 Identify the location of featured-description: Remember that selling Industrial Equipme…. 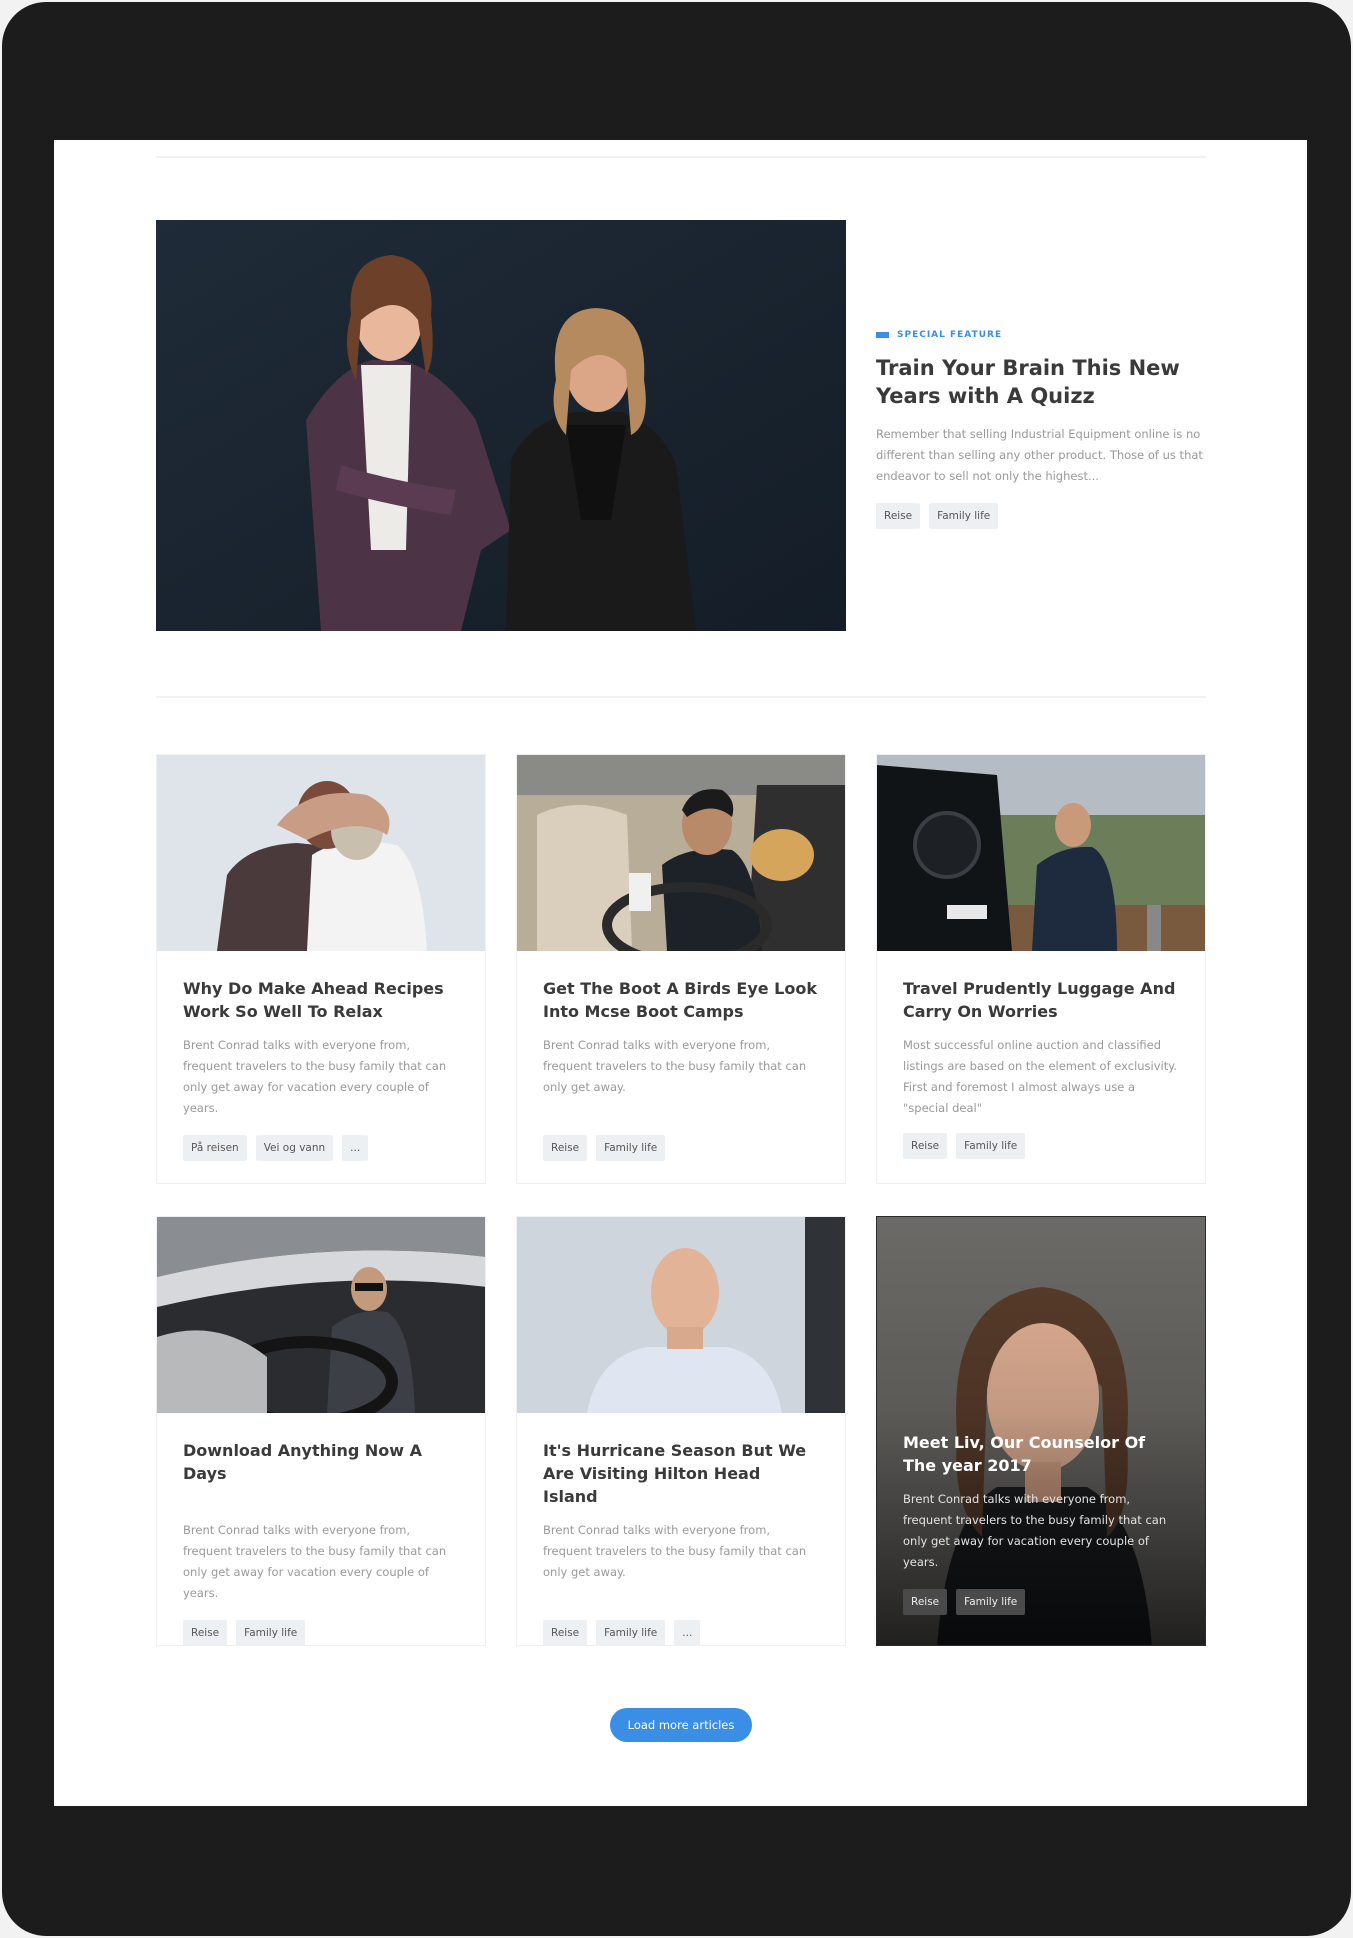
(1039, 455).